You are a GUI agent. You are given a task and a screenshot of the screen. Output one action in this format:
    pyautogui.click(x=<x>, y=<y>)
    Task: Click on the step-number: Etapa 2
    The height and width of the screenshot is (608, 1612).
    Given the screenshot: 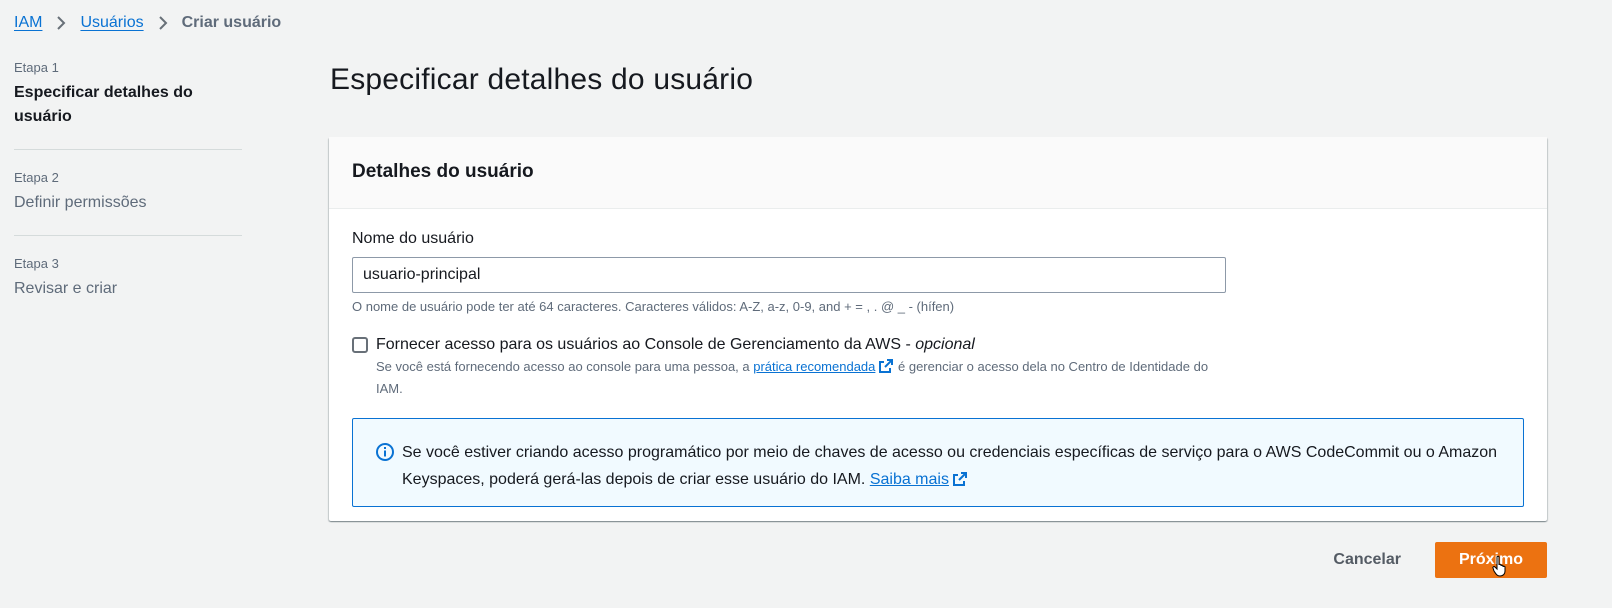 What is the action you would take?
    pyautogui.click(x=36, y=177)
    